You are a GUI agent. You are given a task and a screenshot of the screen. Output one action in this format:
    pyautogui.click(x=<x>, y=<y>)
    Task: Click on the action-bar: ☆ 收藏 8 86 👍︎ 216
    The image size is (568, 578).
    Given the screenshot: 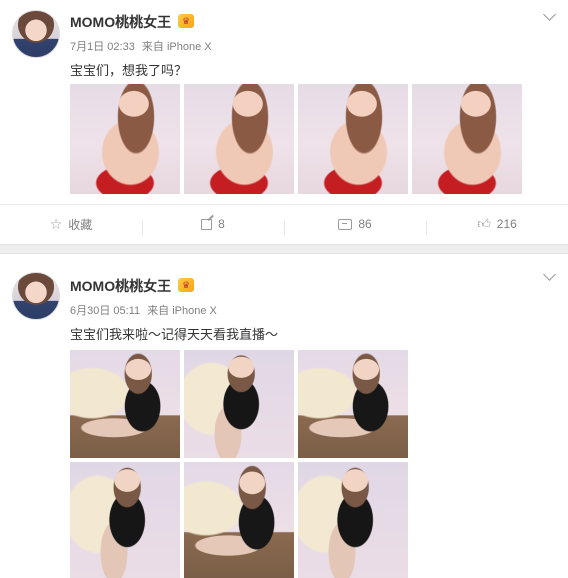 What is the action you would take?
    pyautogui.click(x=284, y=223)
    